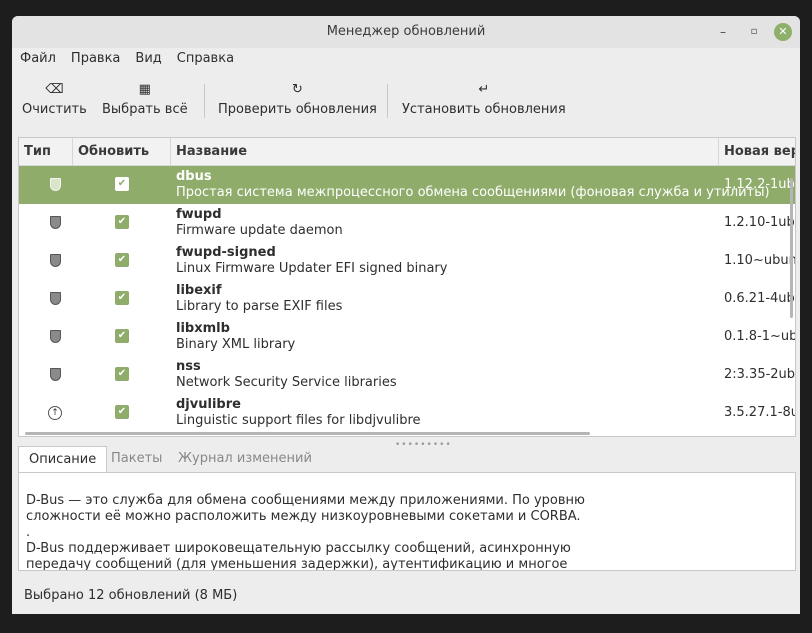  I want to click on clear-label: Очистить, so click(54, 109).